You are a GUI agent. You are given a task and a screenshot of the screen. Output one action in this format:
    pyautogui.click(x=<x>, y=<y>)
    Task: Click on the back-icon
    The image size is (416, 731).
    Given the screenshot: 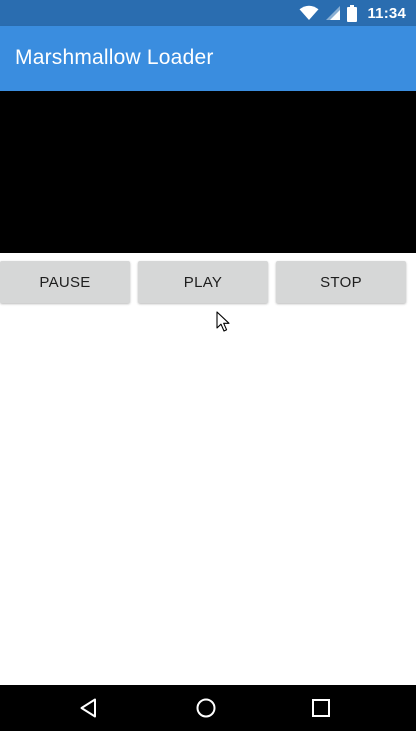 What is the action you would take?
    pyautogui.click(x=88, y=708)
    